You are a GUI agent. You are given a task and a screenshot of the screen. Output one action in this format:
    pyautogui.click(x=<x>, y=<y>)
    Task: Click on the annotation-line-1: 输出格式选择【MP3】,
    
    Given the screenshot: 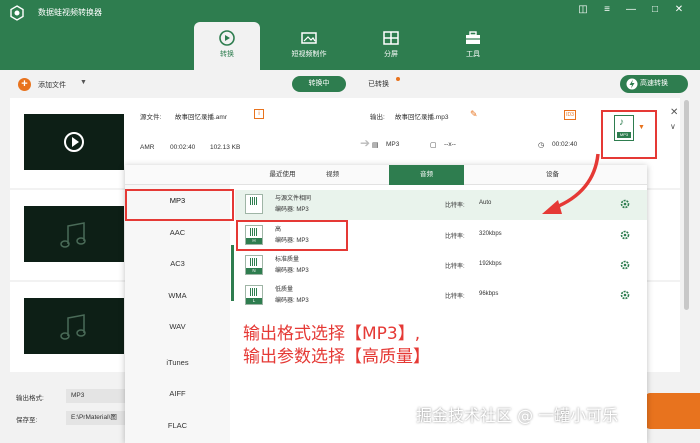 What is the action you would take?
    pyautogui.click(x=332, y=334)
    